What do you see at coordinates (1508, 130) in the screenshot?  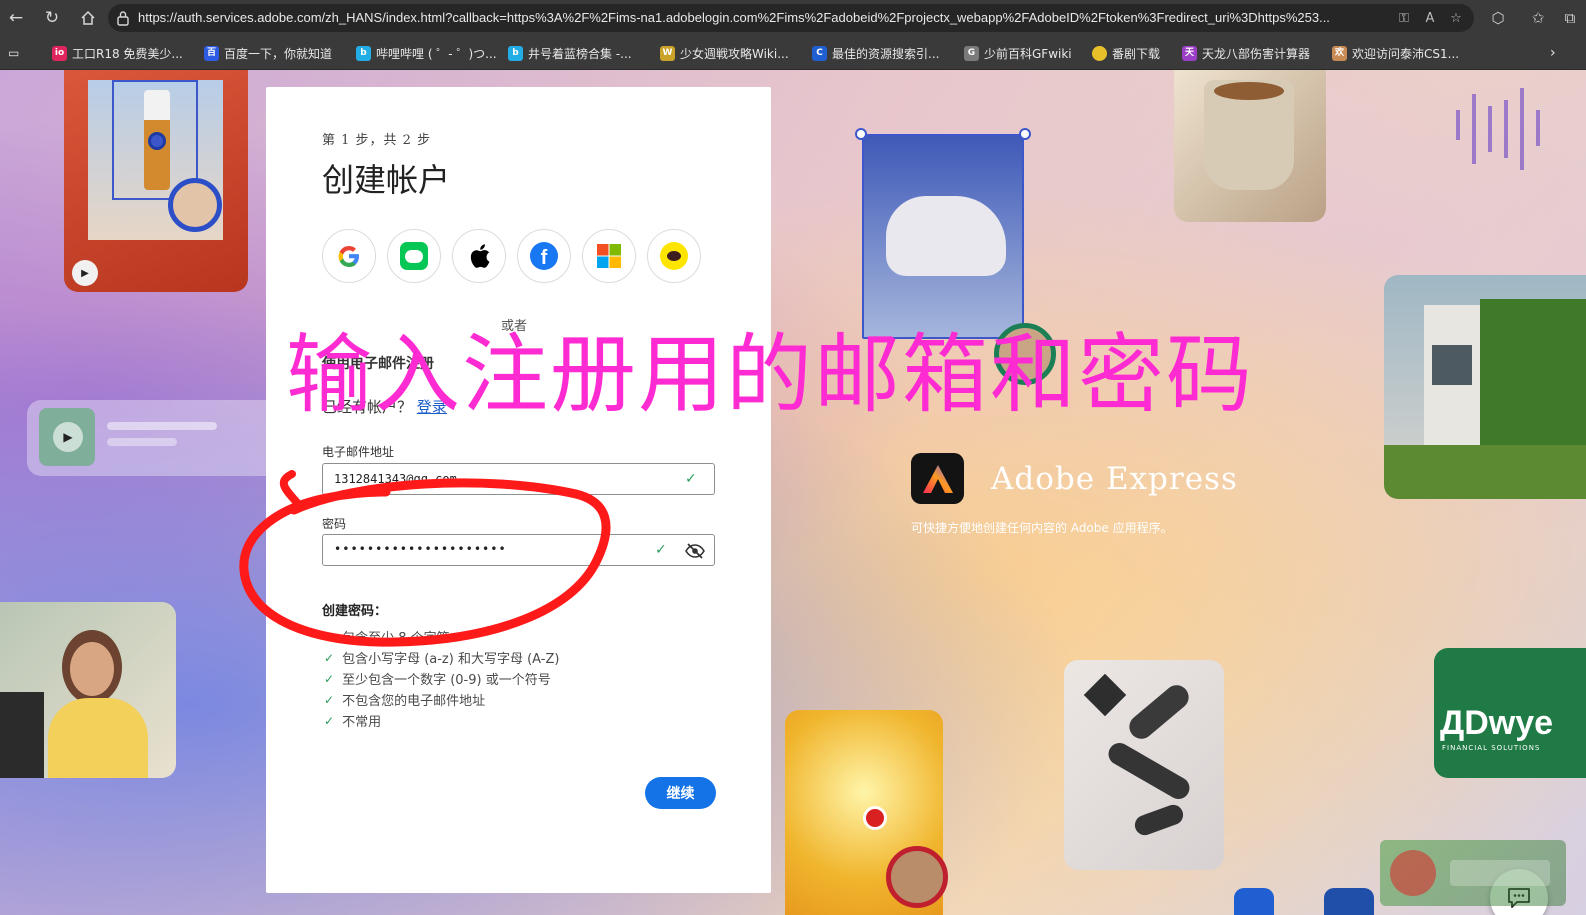 I see `tile-audio-wave` at bounding box center [1508, 130].